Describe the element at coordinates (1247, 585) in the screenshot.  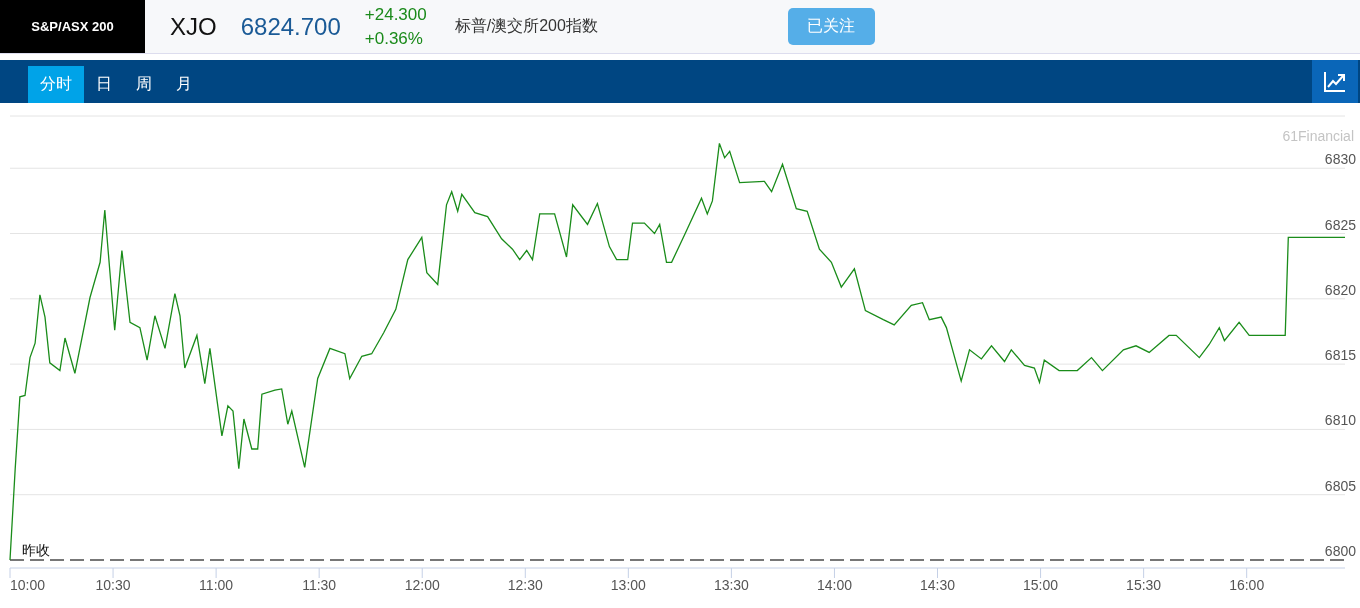
I see `time-axis-label: 16:00` at that location.